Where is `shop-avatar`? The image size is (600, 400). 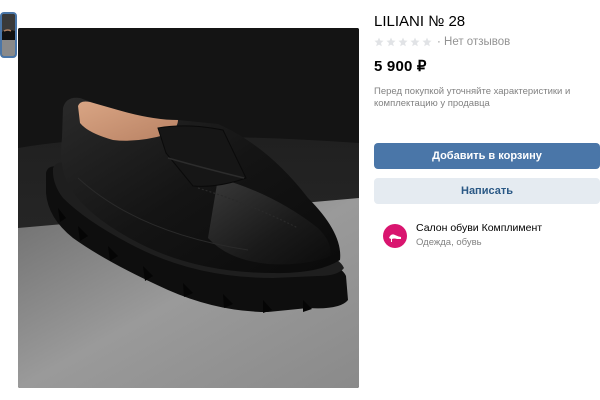 shop-avatar is located at coordinates (395, 236).